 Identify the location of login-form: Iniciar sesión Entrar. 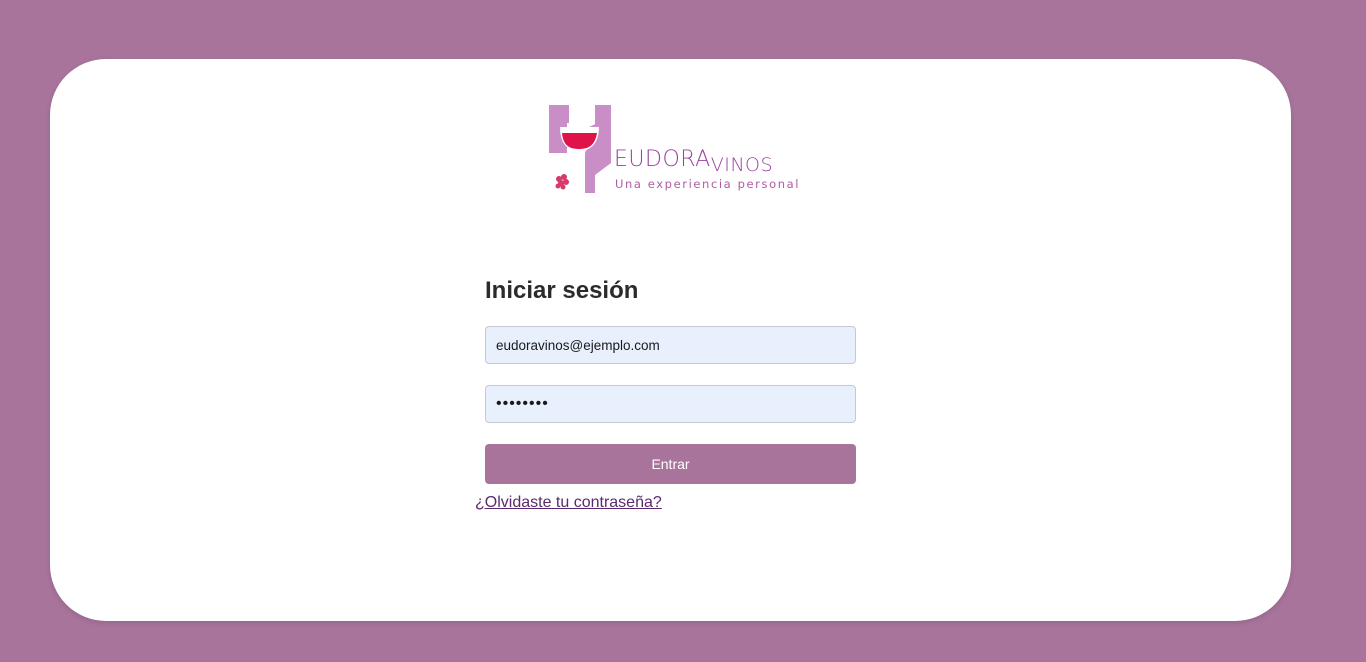
(670, 379).